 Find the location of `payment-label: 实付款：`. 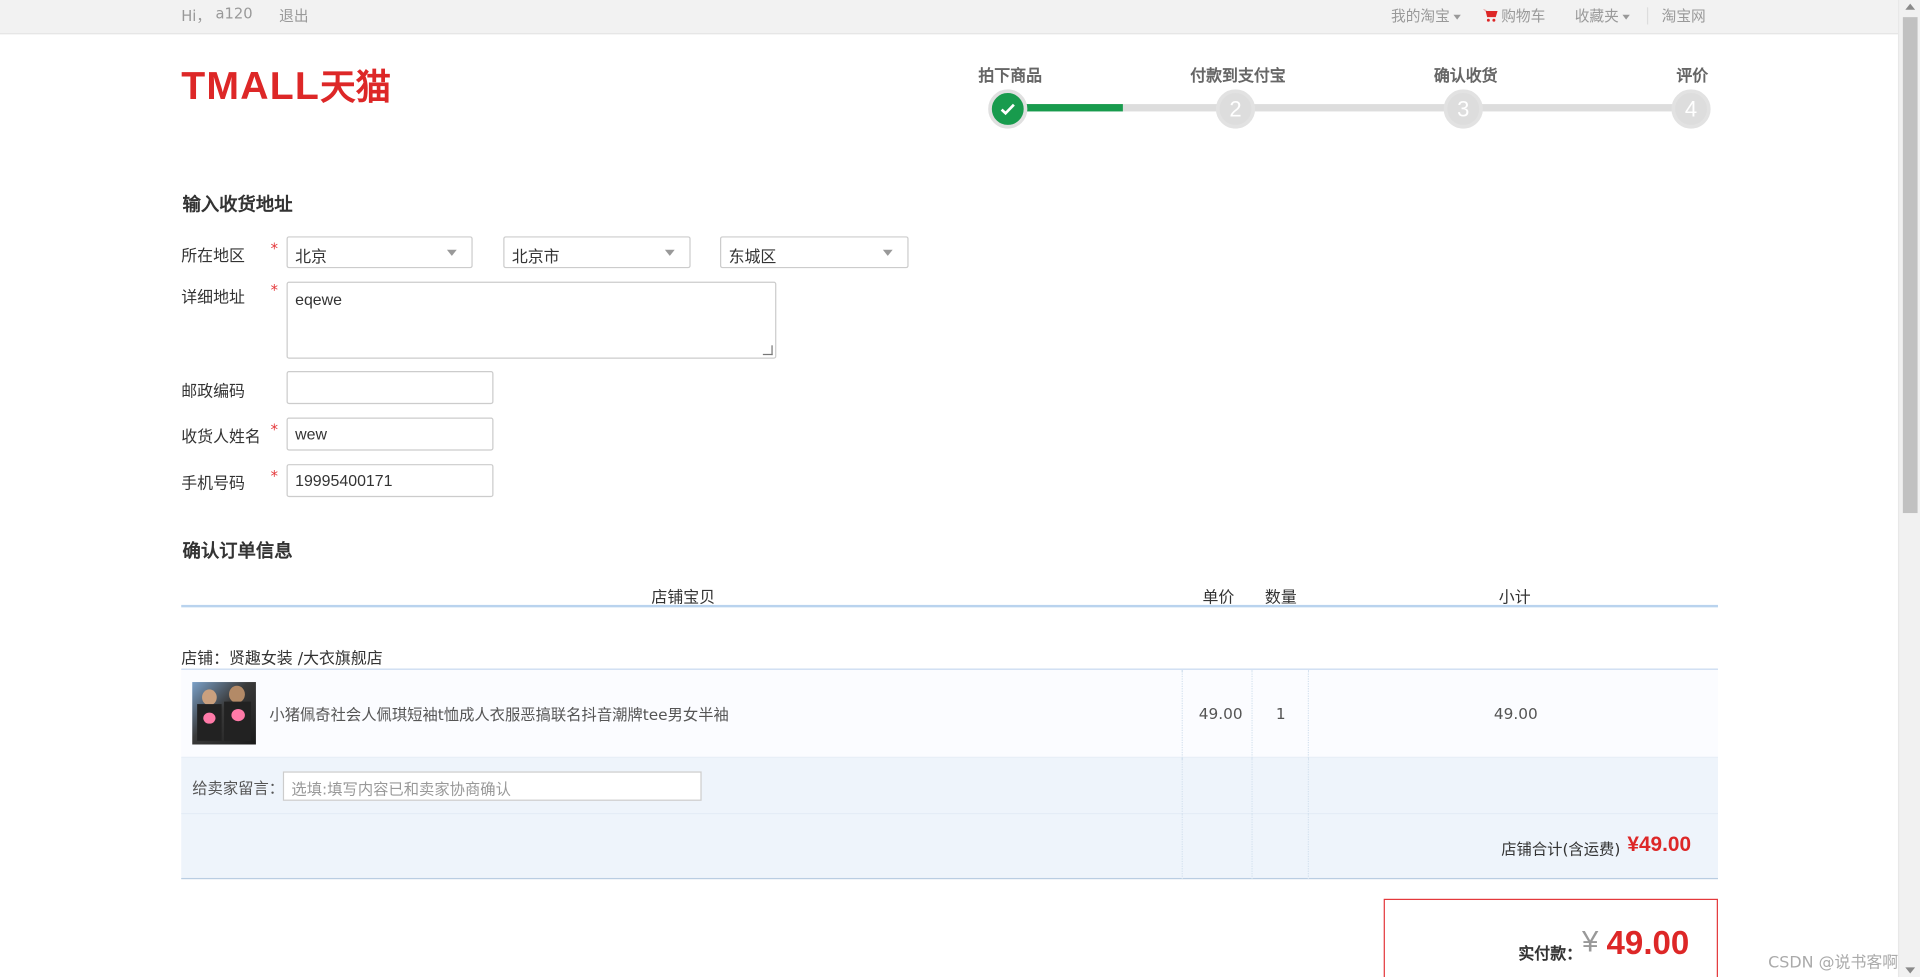

payment-label: 实付款： is located at coordinates (1550, 954).